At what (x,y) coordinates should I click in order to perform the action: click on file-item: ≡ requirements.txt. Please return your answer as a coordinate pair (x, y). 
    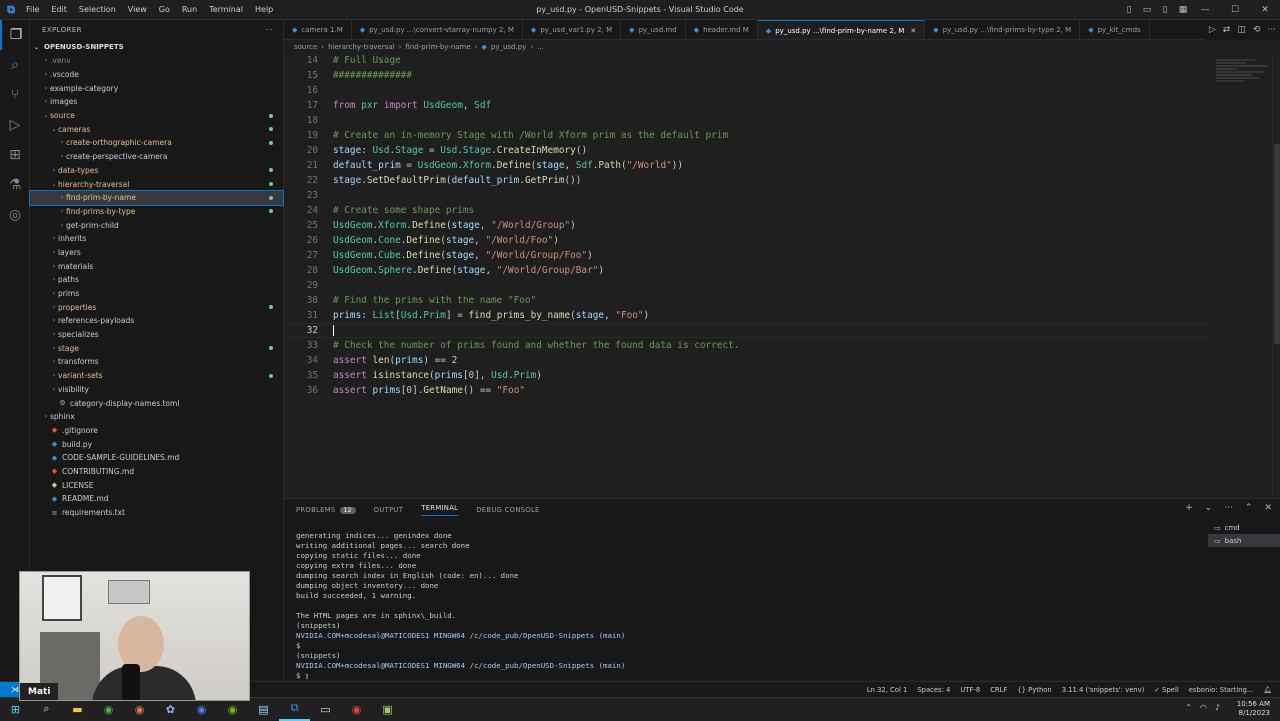
    Looking at the image, I should click on (156, 513).